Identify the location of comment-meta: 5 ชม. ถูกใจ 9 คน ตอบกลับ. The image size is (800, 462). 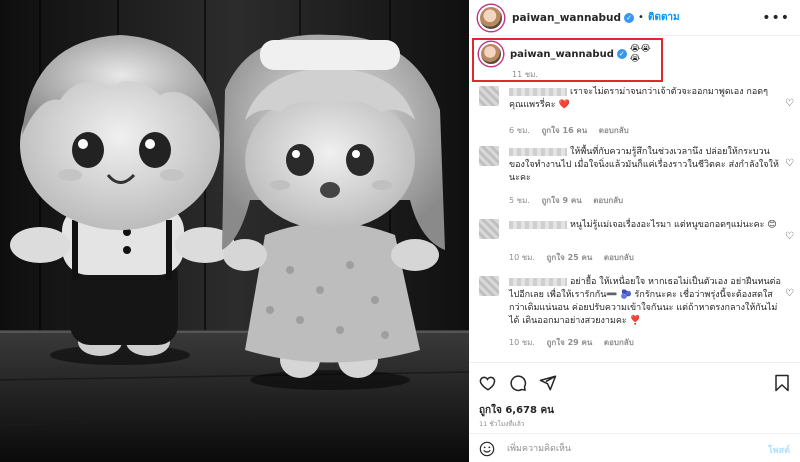
(570, 200).